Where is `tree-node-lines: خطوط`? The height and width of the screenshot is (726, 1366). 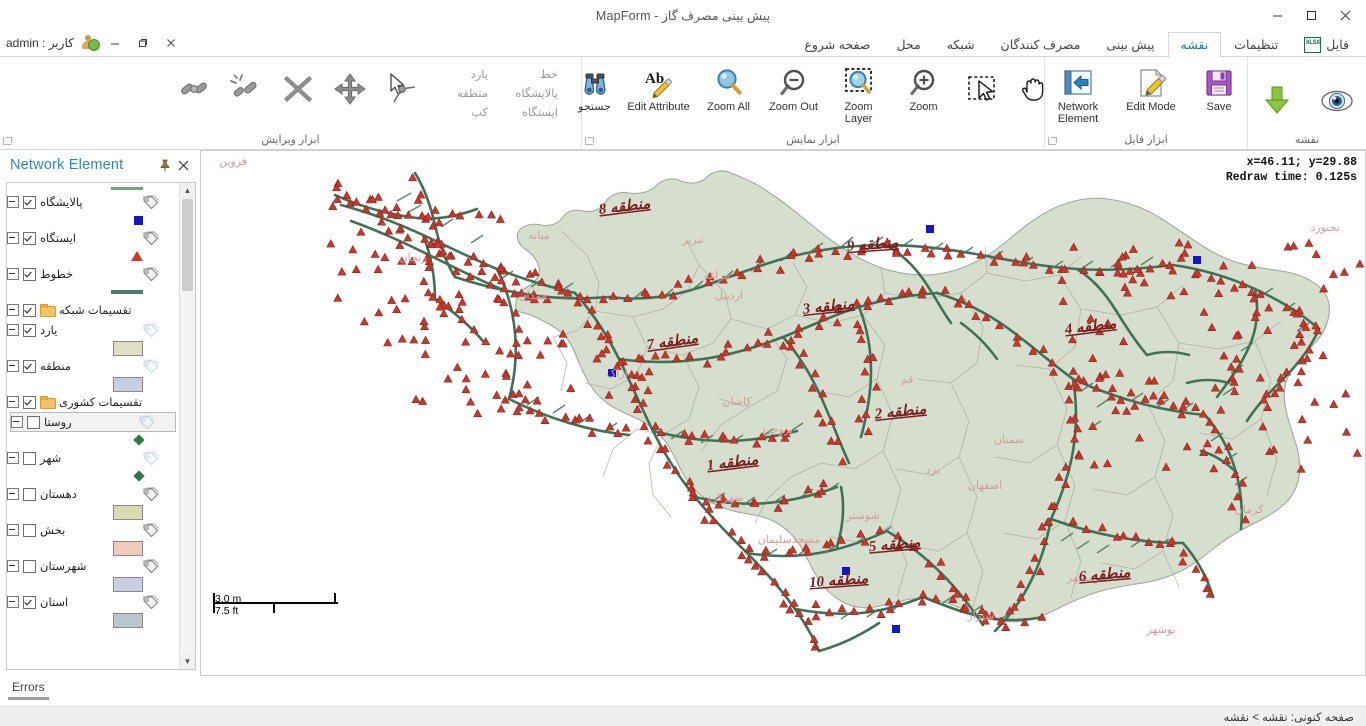
tree-node-lines: خطوط is located at coordinates (93, 274).